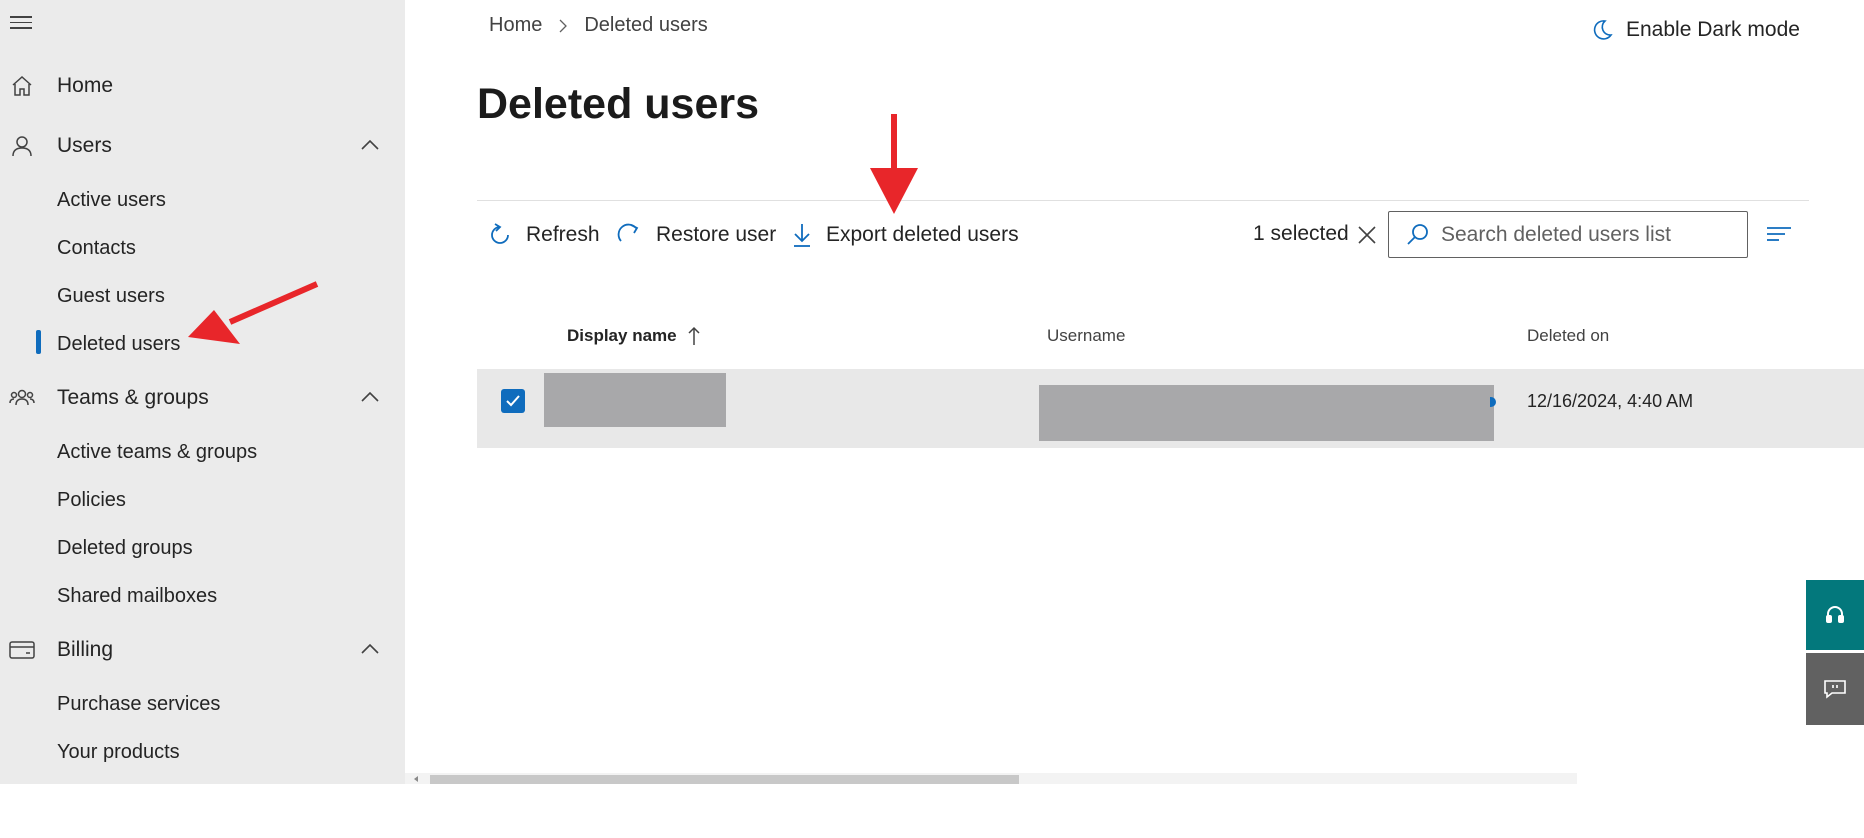 This screenshot has height=838, width=1864. What do you see at coordinates (646, 25) in the screenshot?
I see `breadcrumb-current: Deleted users` at bounding box center [646, 25].